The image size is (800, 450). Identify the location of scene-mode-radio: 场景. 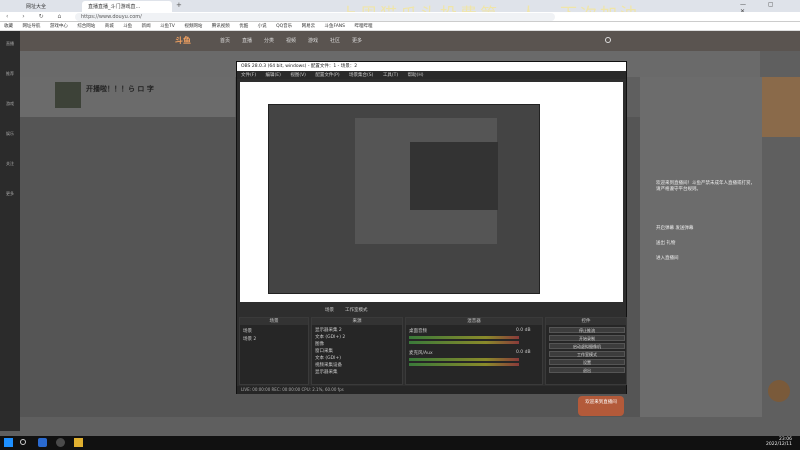
(329, 310).